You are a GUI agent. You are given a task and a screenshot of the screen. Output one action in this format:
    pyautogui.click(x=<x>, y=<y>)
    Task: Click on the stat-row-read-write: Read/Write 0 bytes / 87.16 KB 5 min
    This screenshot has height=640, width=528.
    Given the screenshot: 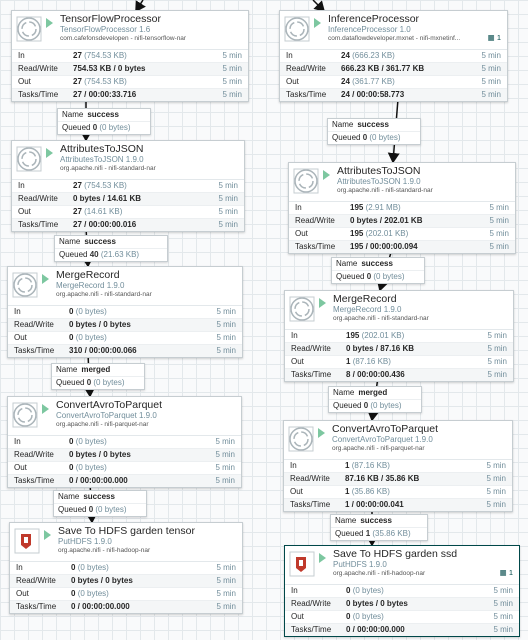 What is the action you would take?
    pyautogui.click(x=399, y=349)
    